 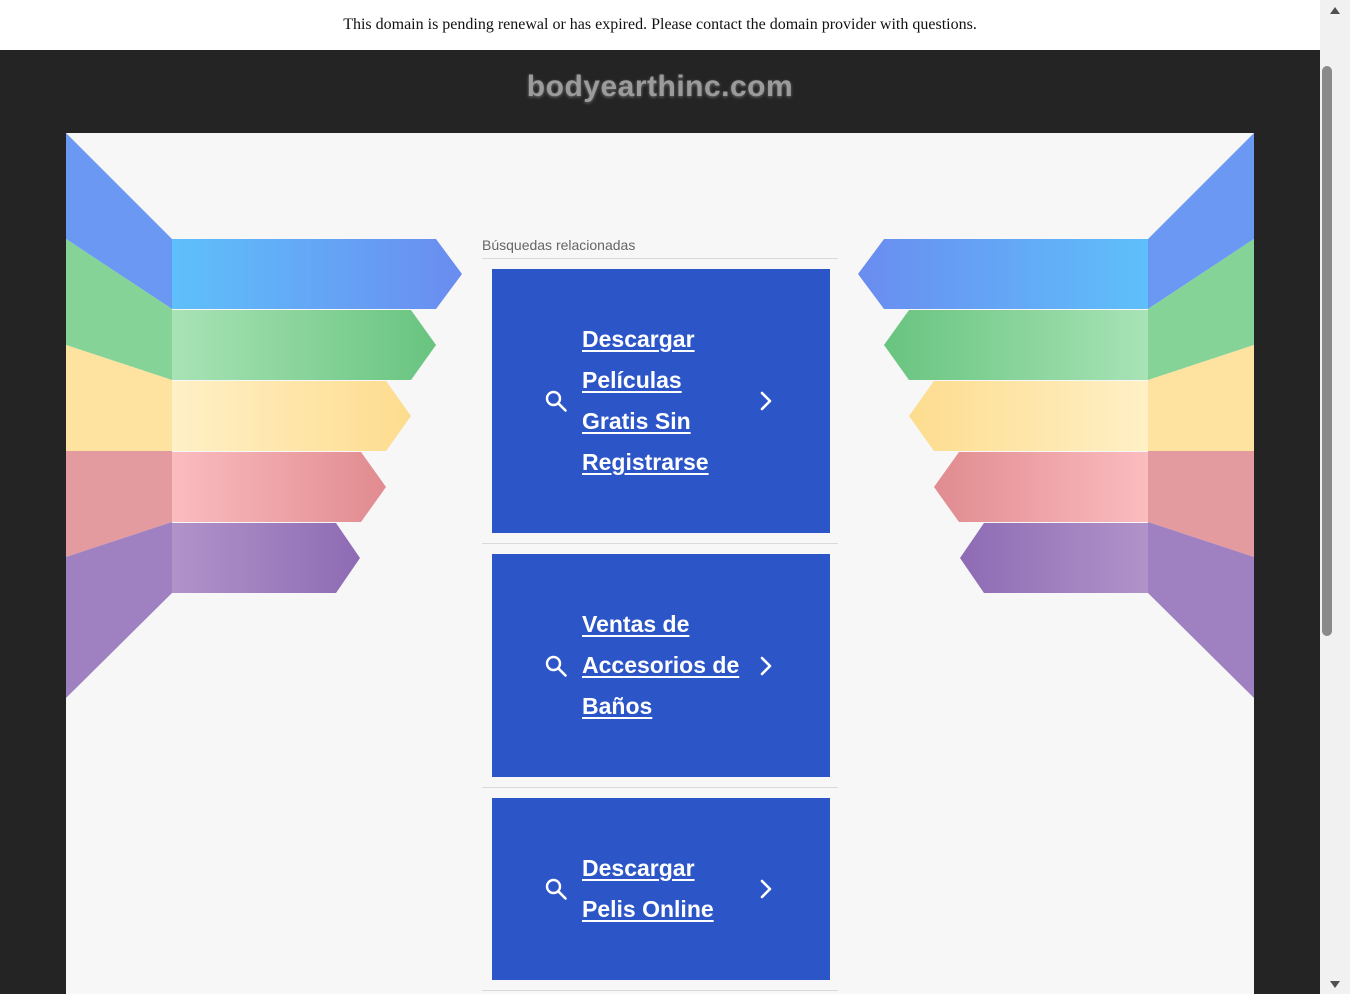 I want to click on scroll-up-arrow-icon, so click(x=1335, y=10).